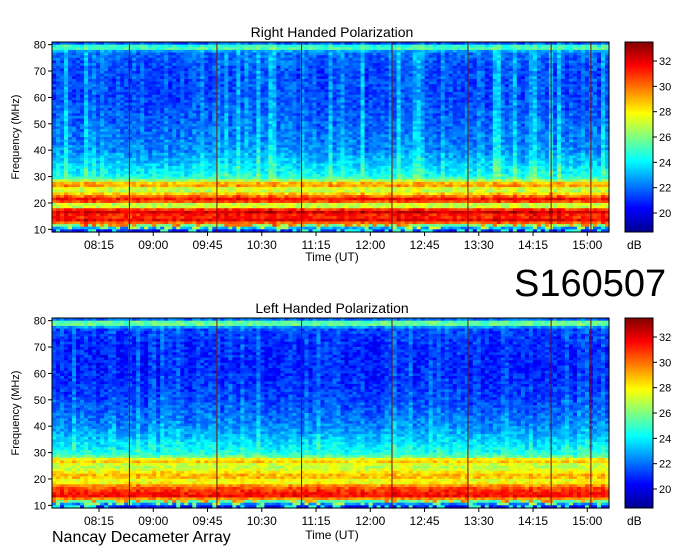 The image size is (680, 552). I want to click on panel-title: Right Handed Polarization, so click(332, 32).